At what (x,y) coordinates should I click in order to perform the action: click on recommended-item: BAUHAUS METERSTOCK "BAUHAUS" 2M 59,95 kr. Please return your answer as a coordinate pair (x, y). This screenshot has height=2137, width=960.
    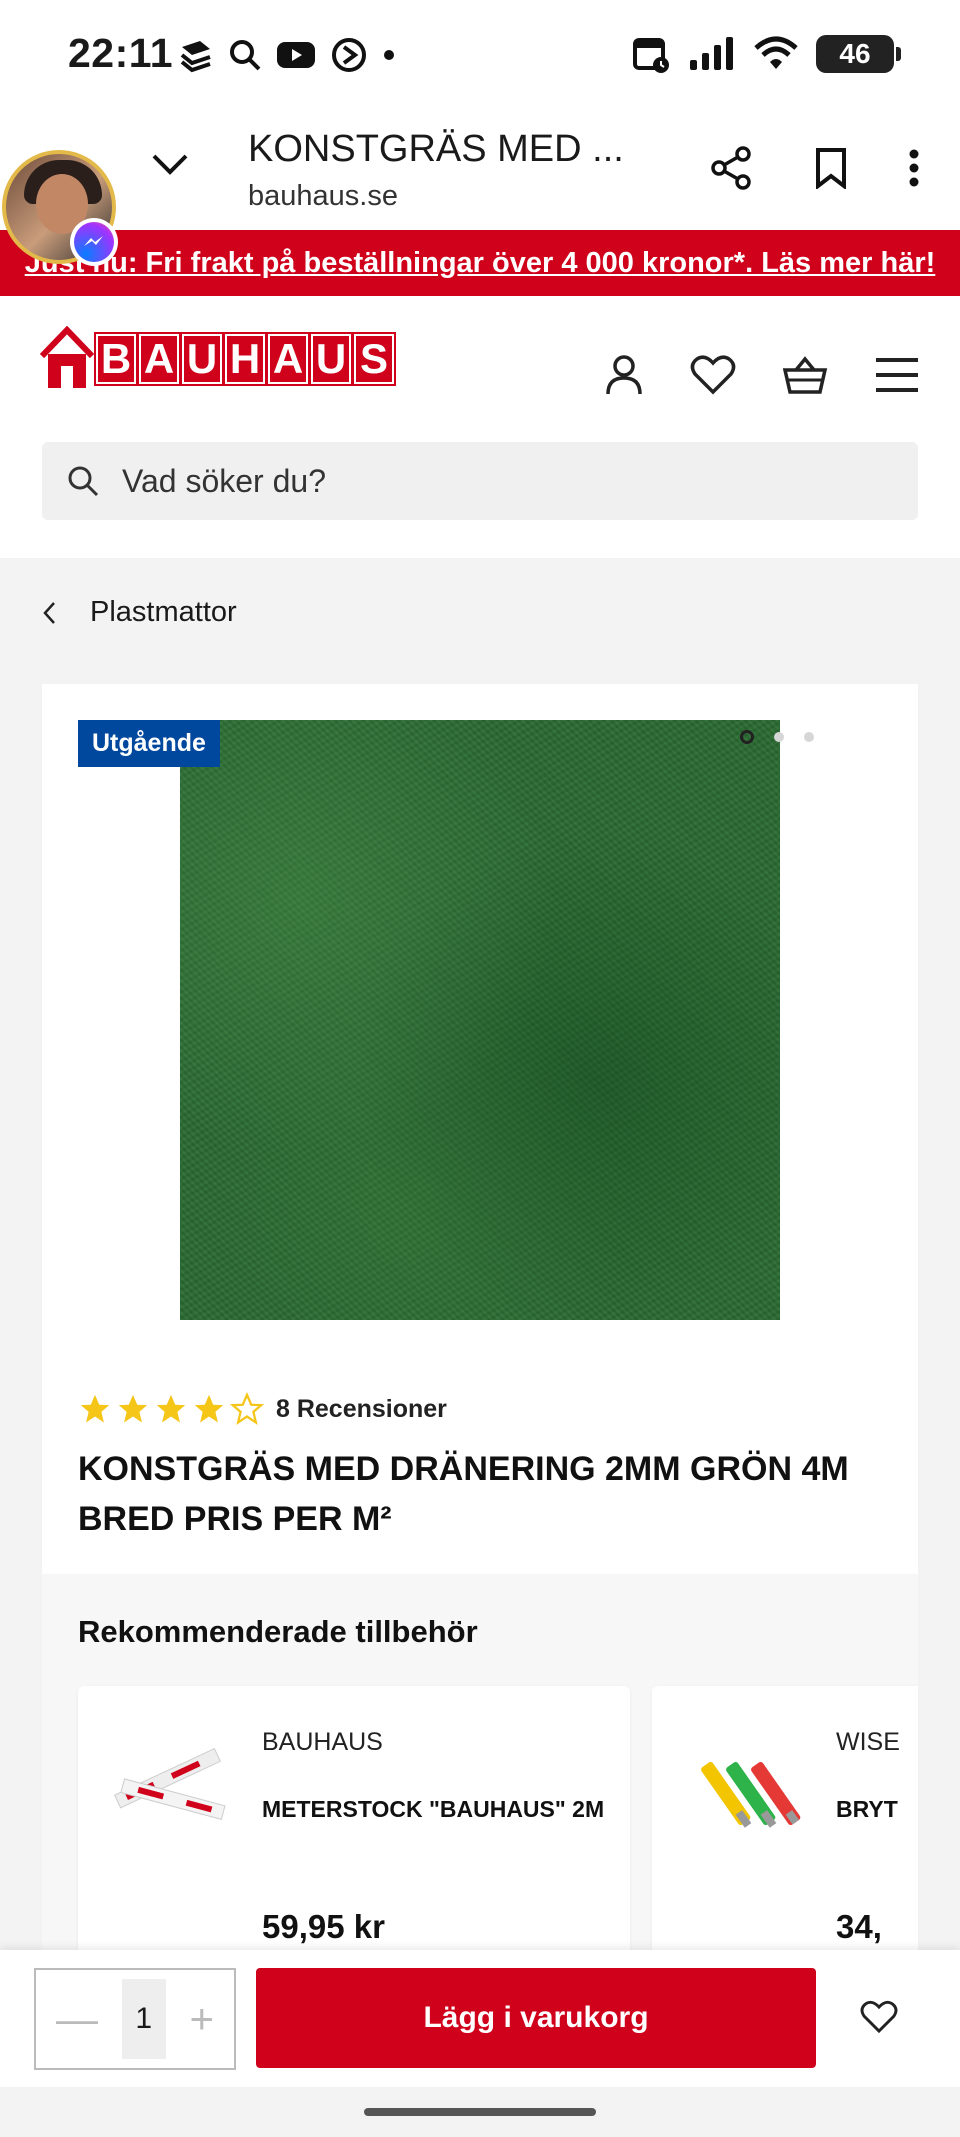
    Looking at the image, I should click on (354, 1820).